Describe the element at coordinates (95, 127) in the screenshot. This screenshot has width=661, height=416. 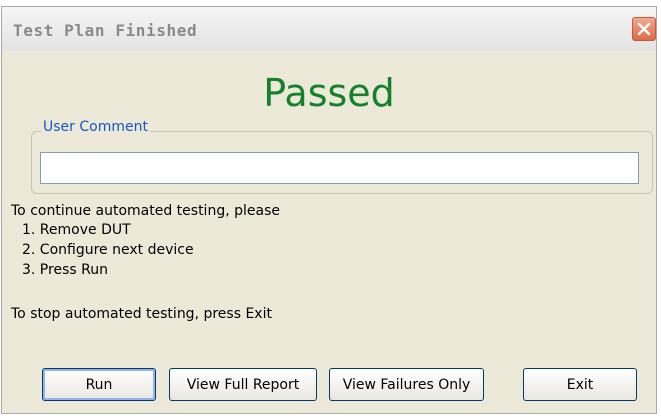
I see `user-comment-label: User Comment` at that location.